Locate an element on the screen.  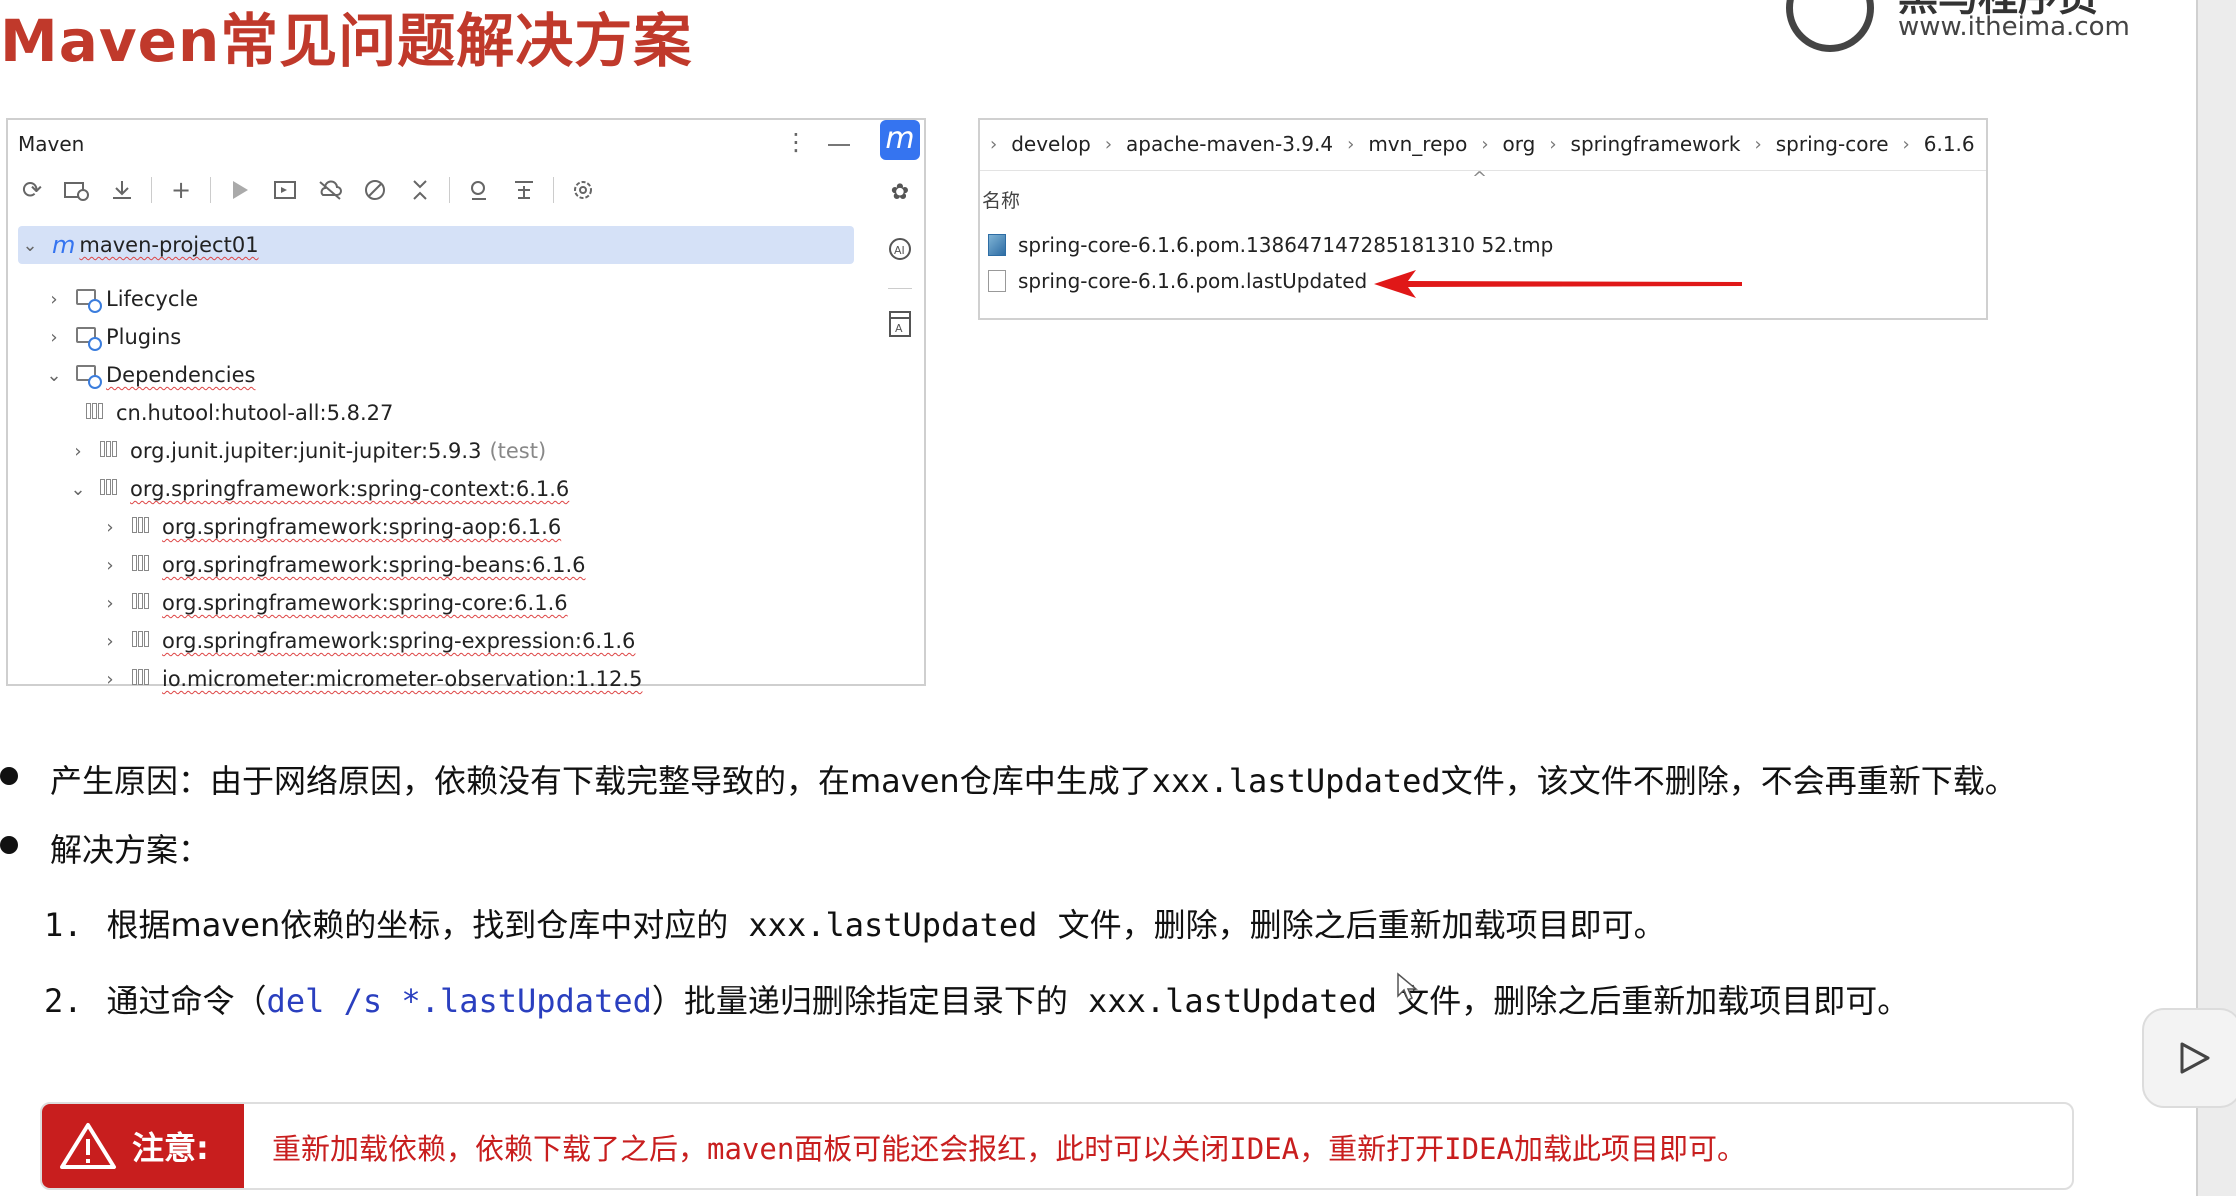
notifications-icon: A is located at coordinates (900, 324).